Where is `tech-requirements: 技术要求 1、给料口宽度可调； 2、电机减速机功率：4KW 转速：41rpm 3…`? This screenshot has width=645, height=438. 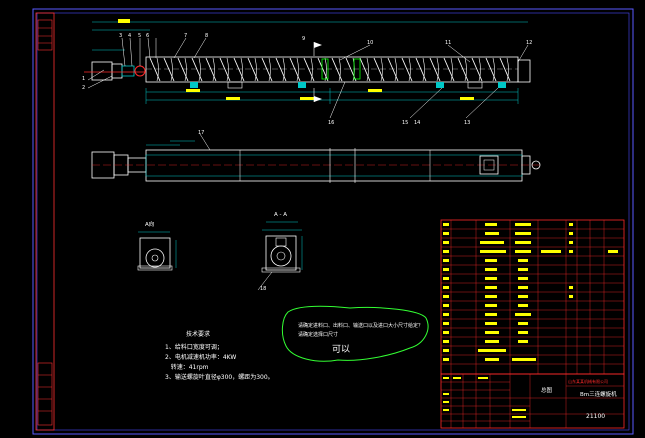
tech-requirements: 技术要求 1、给料口宽度可调； 2、电机减速机功率：4KW 转速：41rpm 3… is located at coordinates (219, 355).